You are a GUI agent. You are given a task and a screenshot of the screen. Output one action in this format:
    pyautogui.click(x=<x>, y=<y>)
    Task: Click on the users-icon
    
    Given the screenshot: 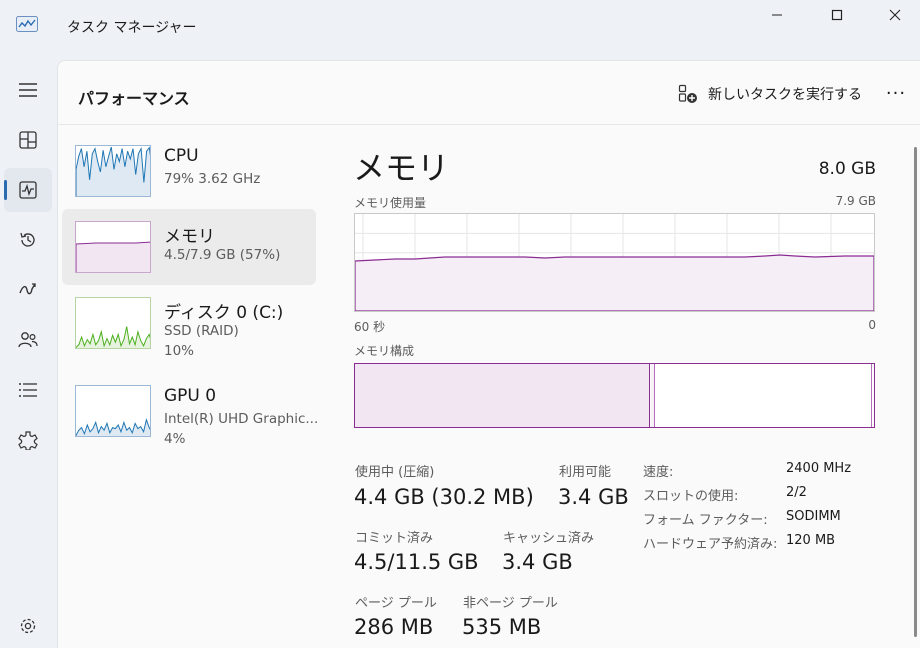 What is the action you would take?
    pyautogui.click(x=28, y=340)
    